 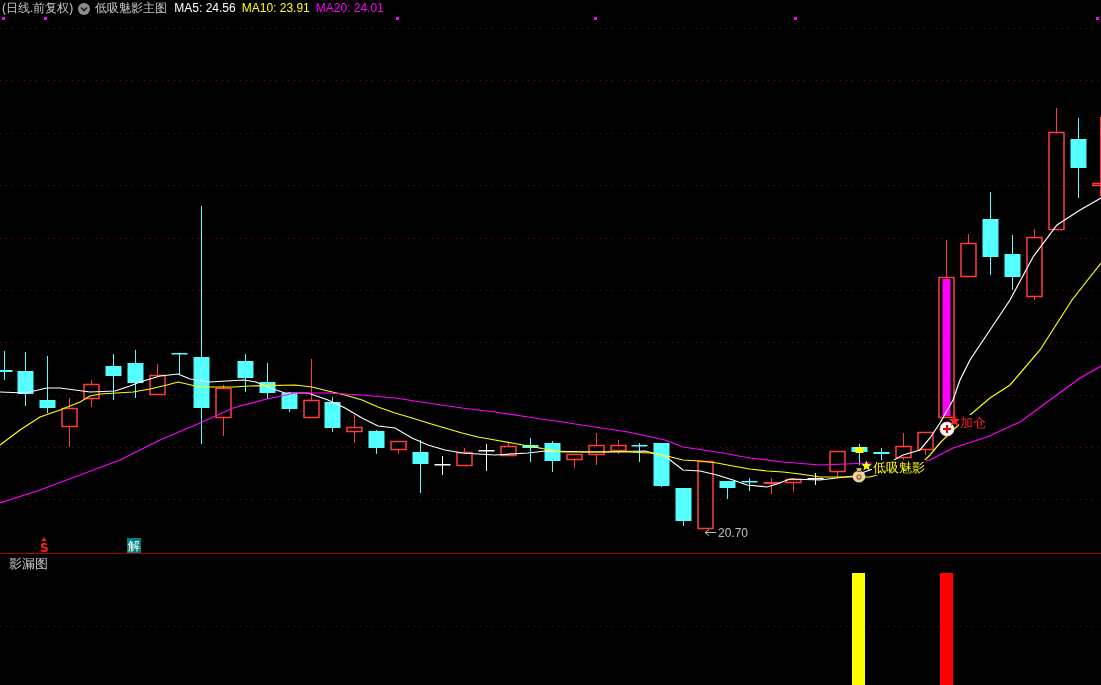 I want to click on triangle-icon, so click(x=44, y=539).